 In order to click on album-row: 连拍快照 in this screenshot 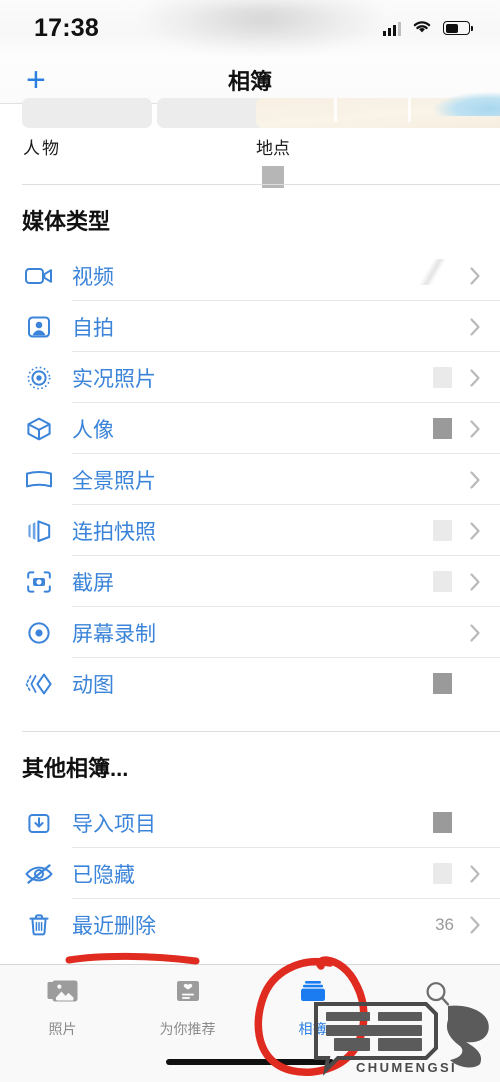, I will do `click(250, 530)`.